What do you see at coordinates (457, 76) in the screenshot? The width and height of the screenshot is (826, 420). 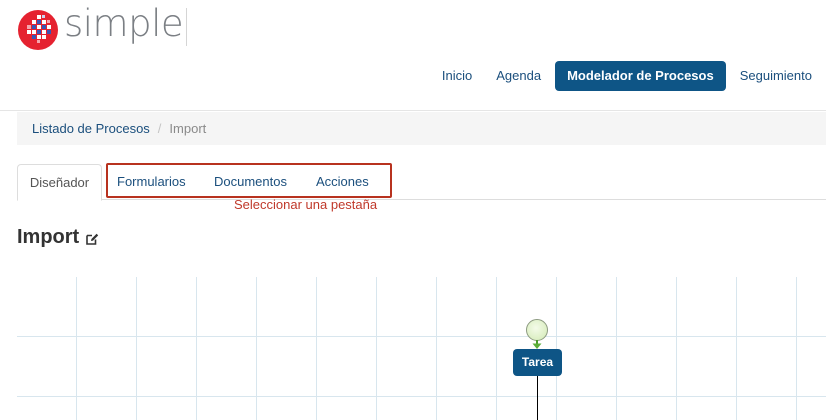 I see `nav-inicio: Inicio` at bounding box center [457, 76].